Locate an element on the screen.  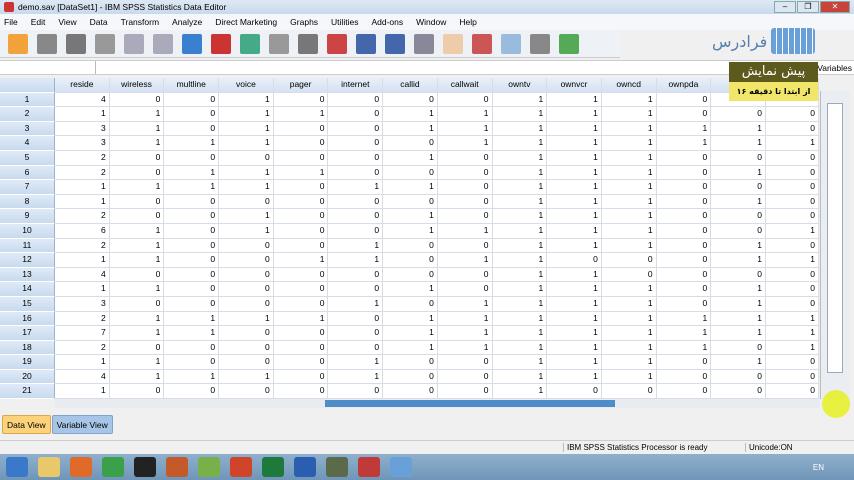
row-header: 18 is located at coordinates (27, 348).